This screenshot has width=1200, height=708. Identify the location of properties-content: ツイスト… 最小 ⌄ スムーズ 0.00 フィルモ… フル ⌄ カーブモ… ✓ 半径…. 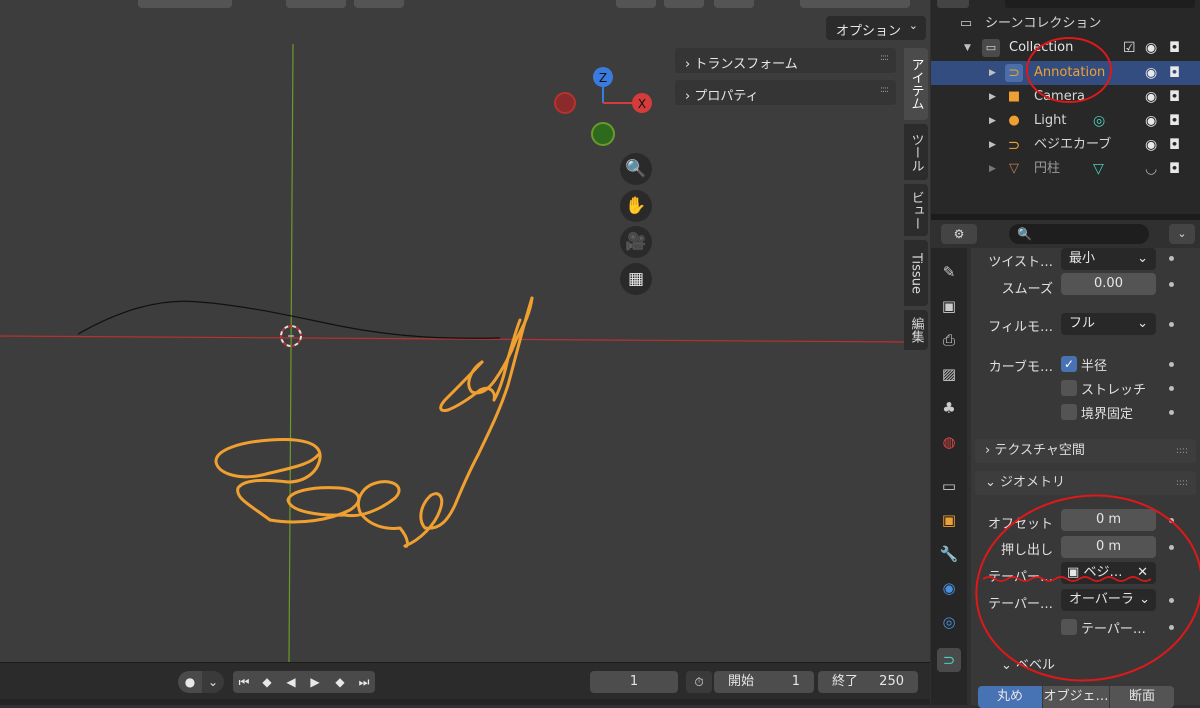
(1085, 478).